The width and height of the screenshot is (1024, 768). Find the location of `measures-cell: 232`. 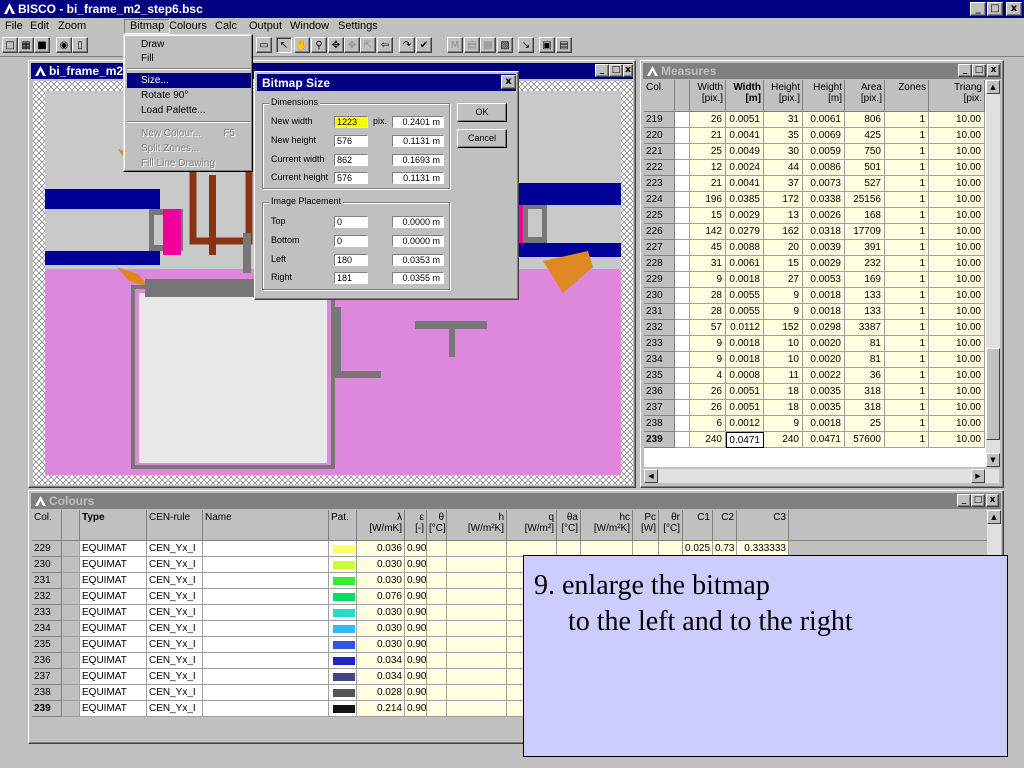

measures-cell: 232 is located at coordinates (865, 264).